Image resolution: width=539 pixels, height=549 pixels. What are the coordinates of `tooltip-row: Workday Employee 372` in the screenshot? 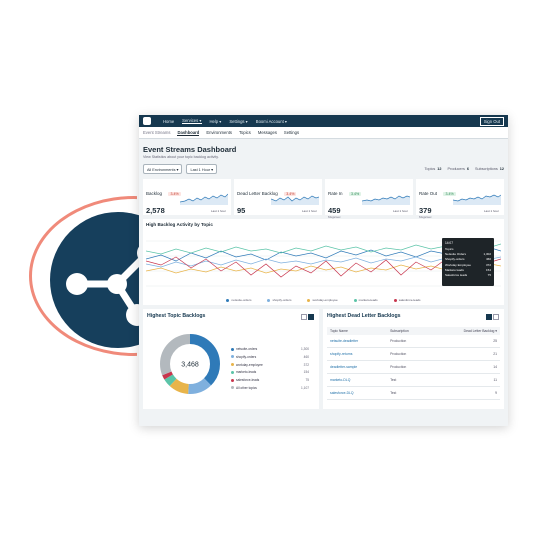 It's located at (468, 264).